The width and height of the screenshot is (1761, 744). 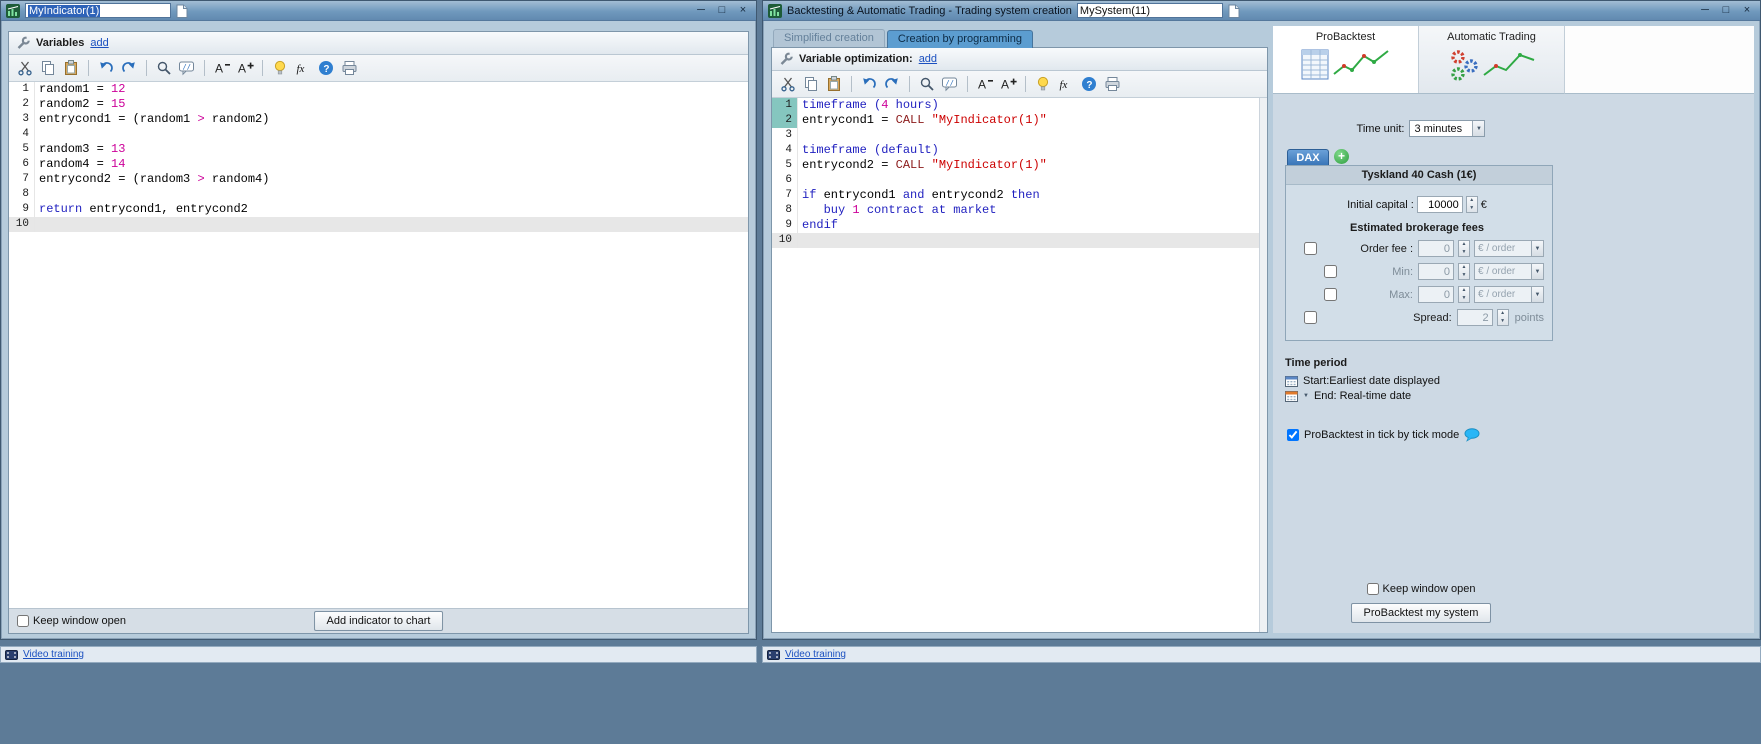 What do you see at coordinates (1472, 435) in the screenshot?
I see `chat-bubble-icon` at bounding box center [1472, 435].